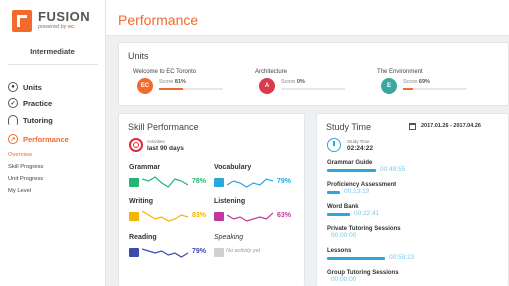  I want to click on skill-vocabulary: Vocabulary 79%, so click(259, 180).